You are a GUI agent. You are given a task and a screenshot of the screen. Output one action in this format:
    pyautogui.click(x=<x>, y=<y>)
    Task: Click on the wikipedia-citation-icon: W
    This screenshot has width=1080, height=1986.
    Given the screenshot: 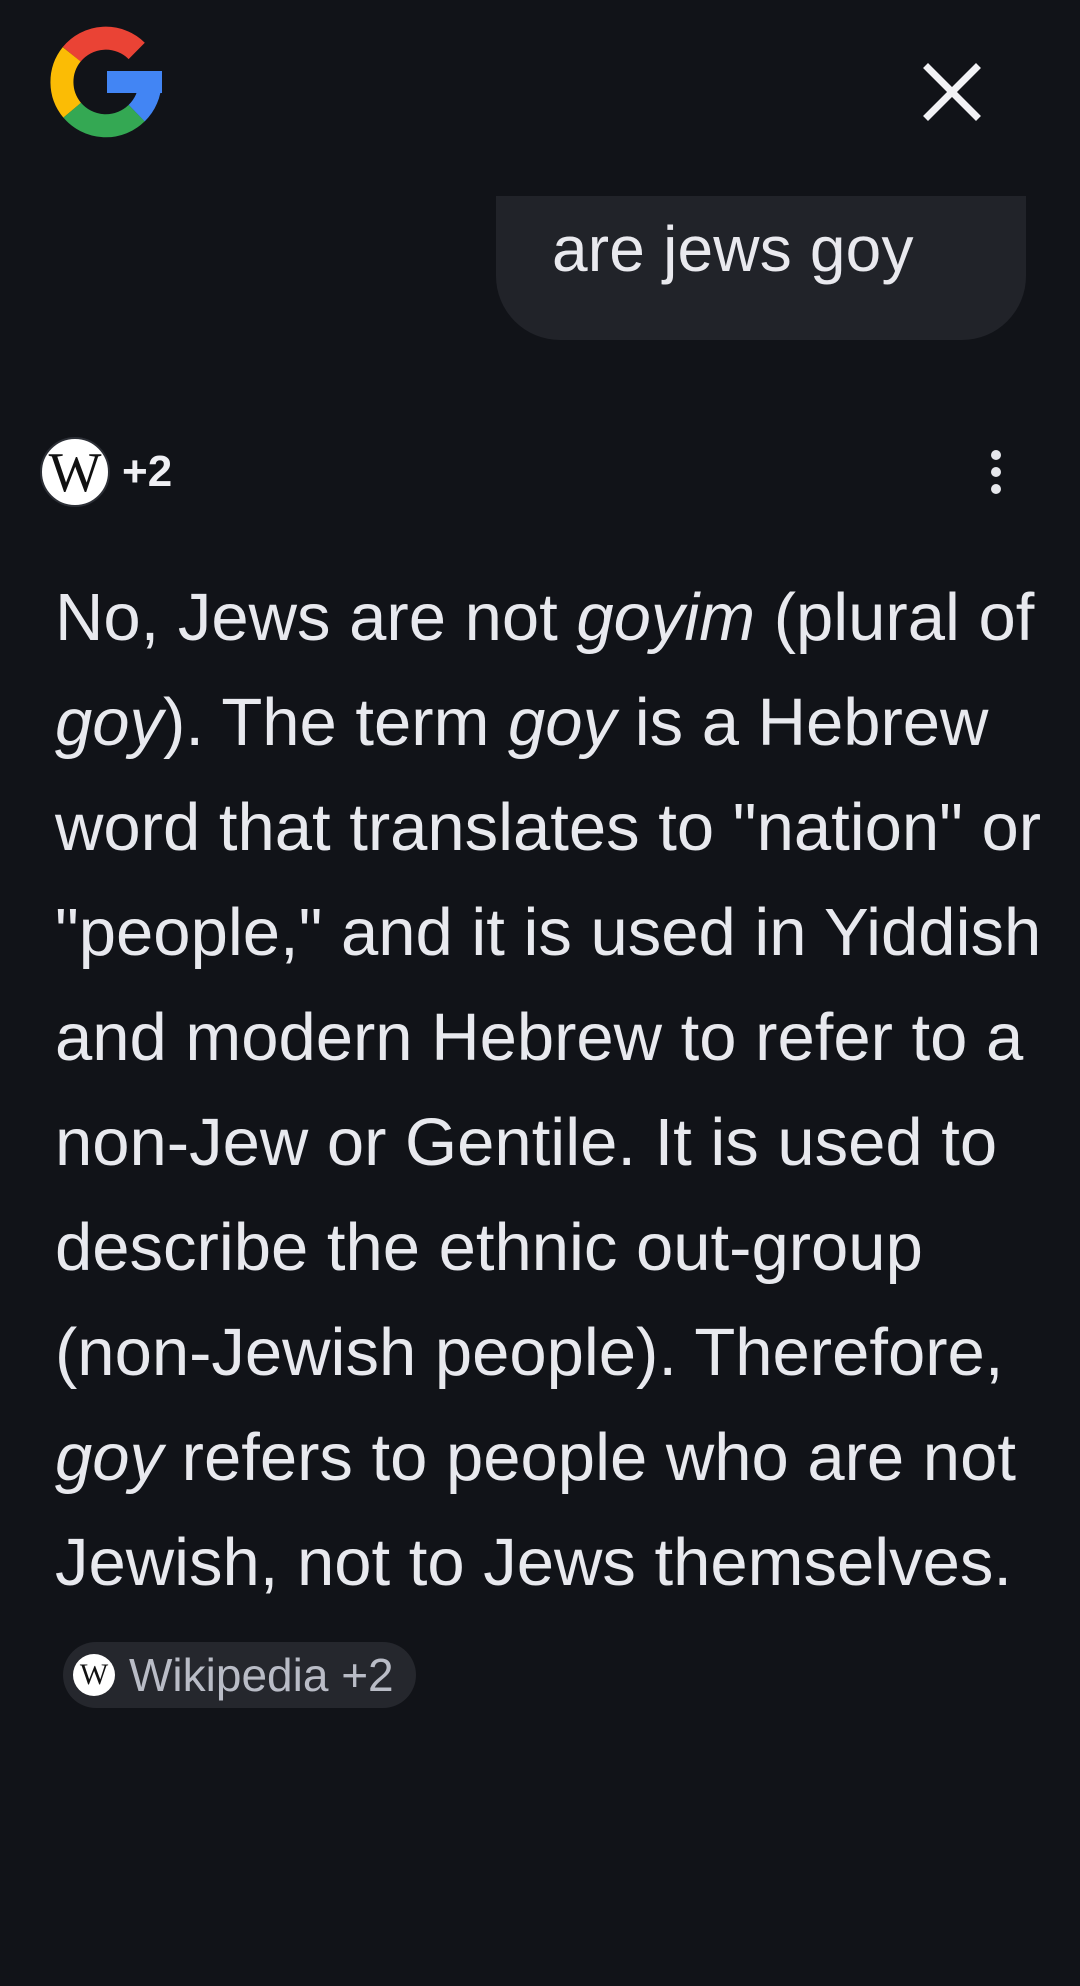 What is the action you would take?
    pyautogui.click(x=94, y=1675)
    